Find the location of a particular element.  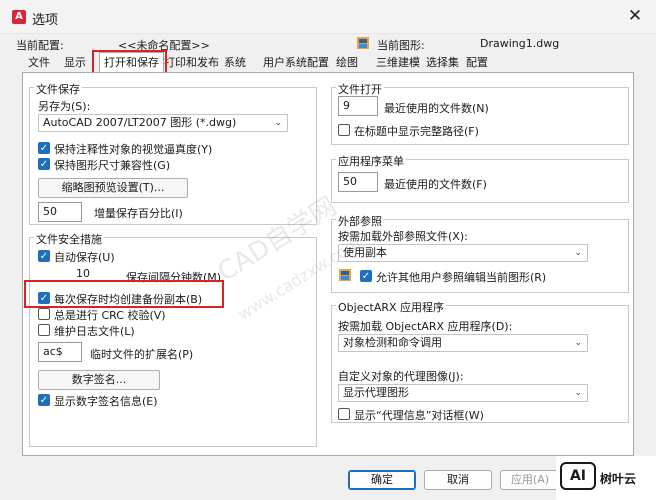

keep-drawing-size-label: 保持图形尺寸兼容性(G) is located at coordinates (112, 165).